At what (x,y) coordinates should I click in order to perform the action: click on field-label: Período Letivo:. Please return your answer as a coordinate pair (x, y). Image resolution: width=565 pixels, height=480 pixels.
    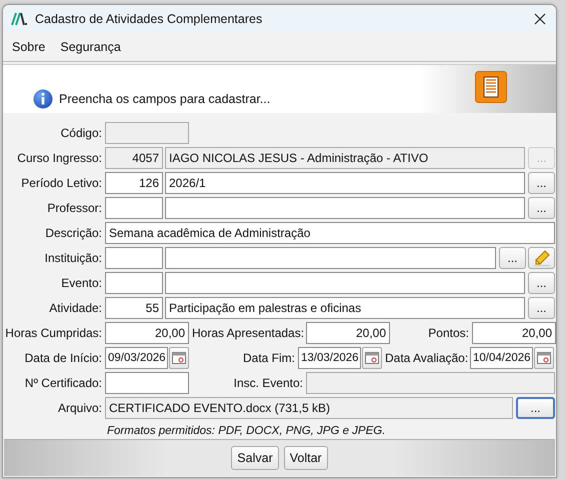
    Looking at the image, I should click on (61, 183).